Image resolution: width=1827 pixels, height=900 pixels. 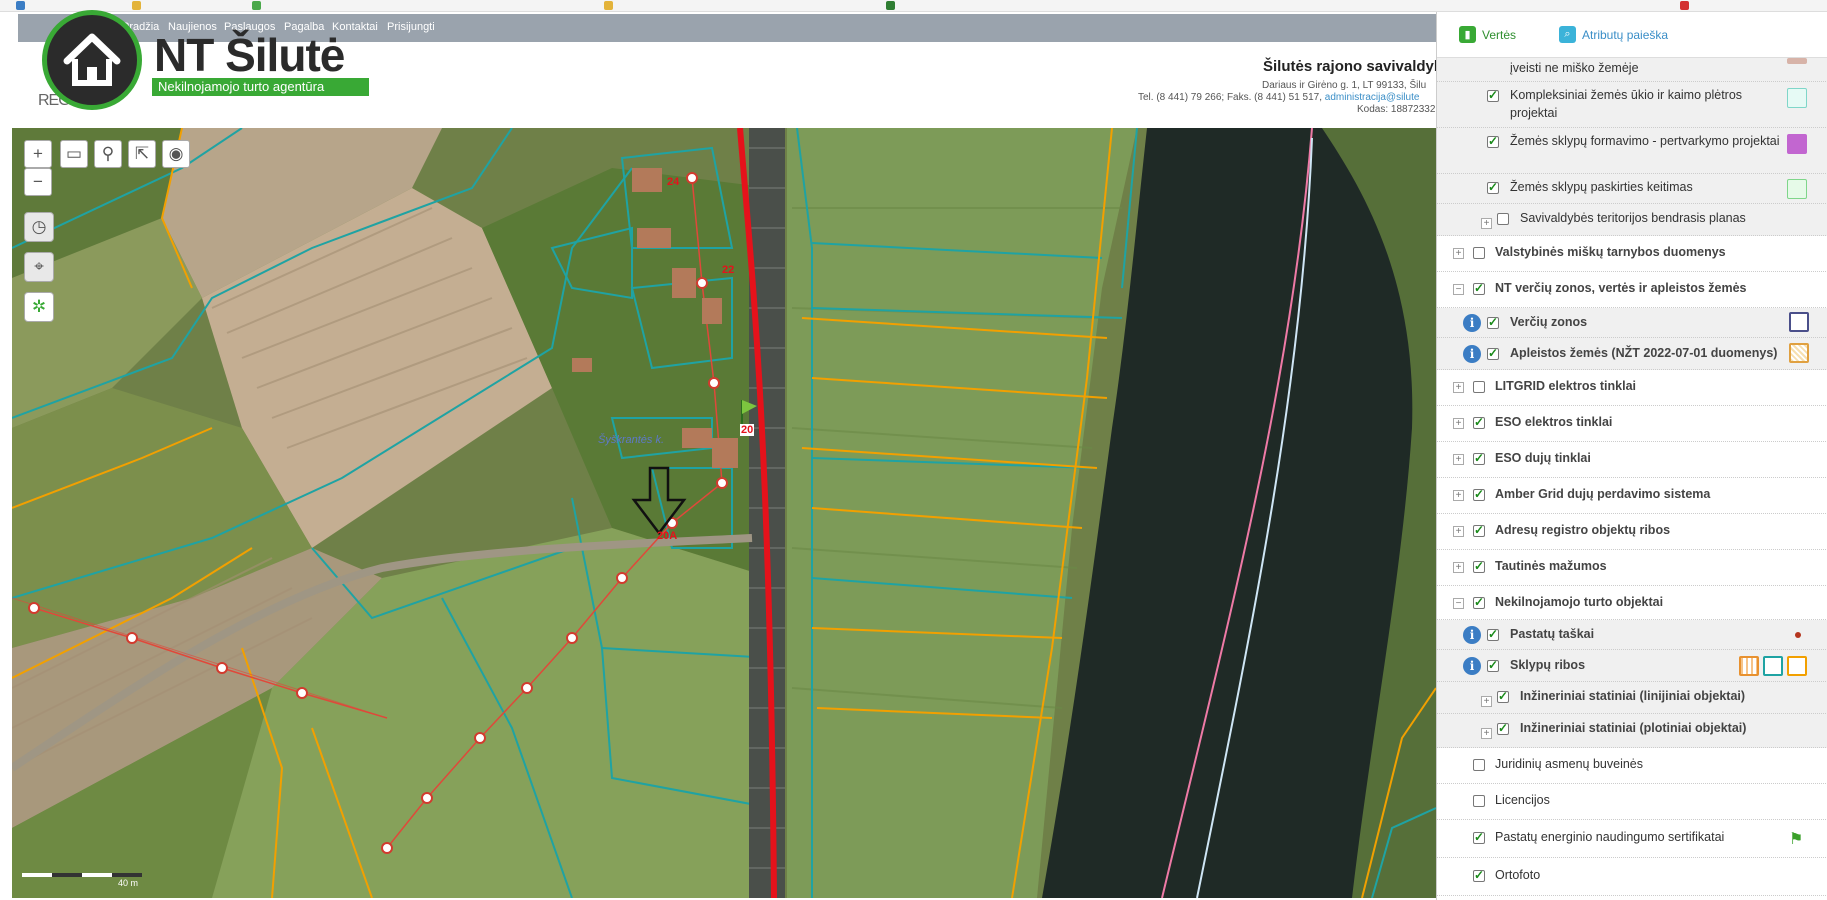 I want to click on plot-number-label: 24, so click(x=673, y=182).